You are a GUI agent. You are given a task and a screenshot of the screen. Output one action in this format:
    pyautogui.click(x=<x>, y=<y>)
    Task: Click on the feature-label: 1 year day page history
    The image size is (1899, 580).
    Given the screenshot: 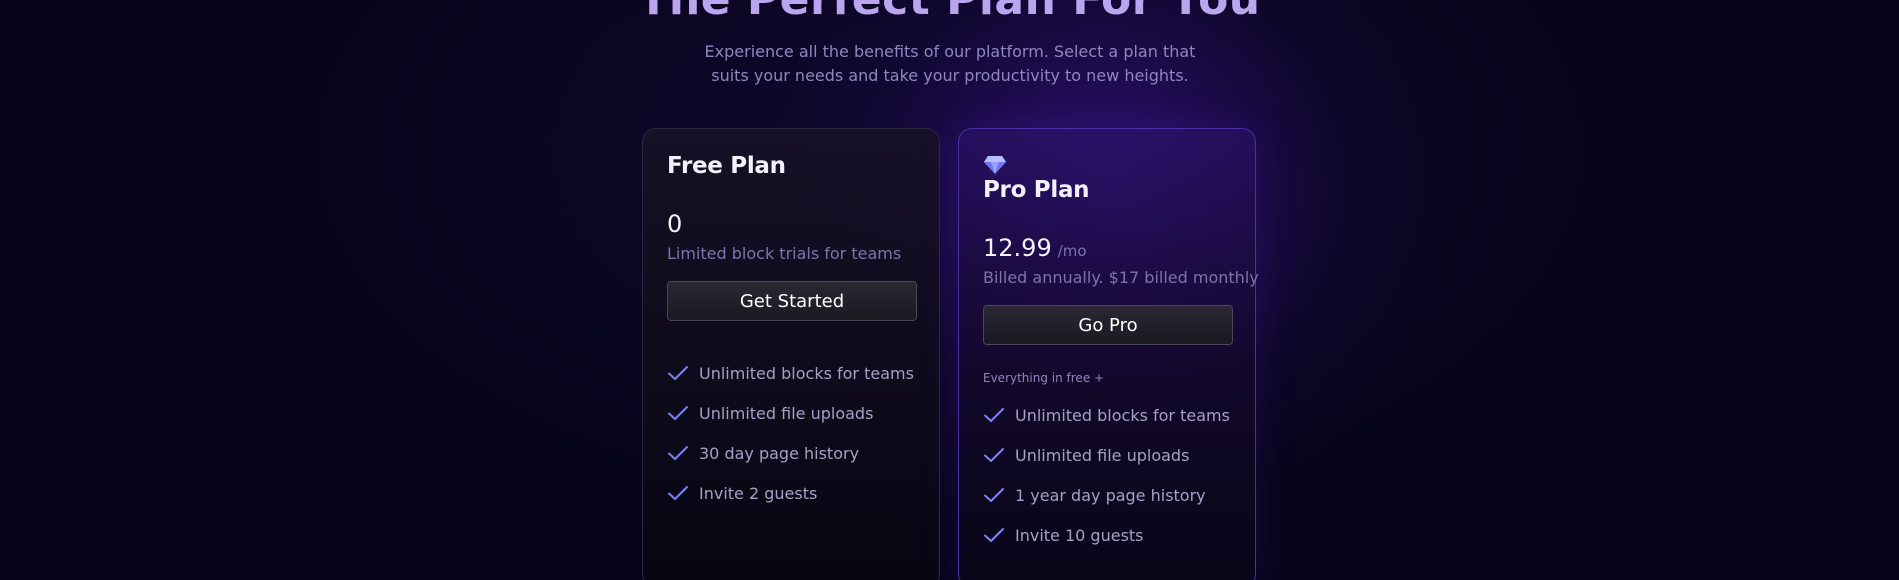 What is the action you would take?
    pyautogui.click(x=1110, y=495)
    